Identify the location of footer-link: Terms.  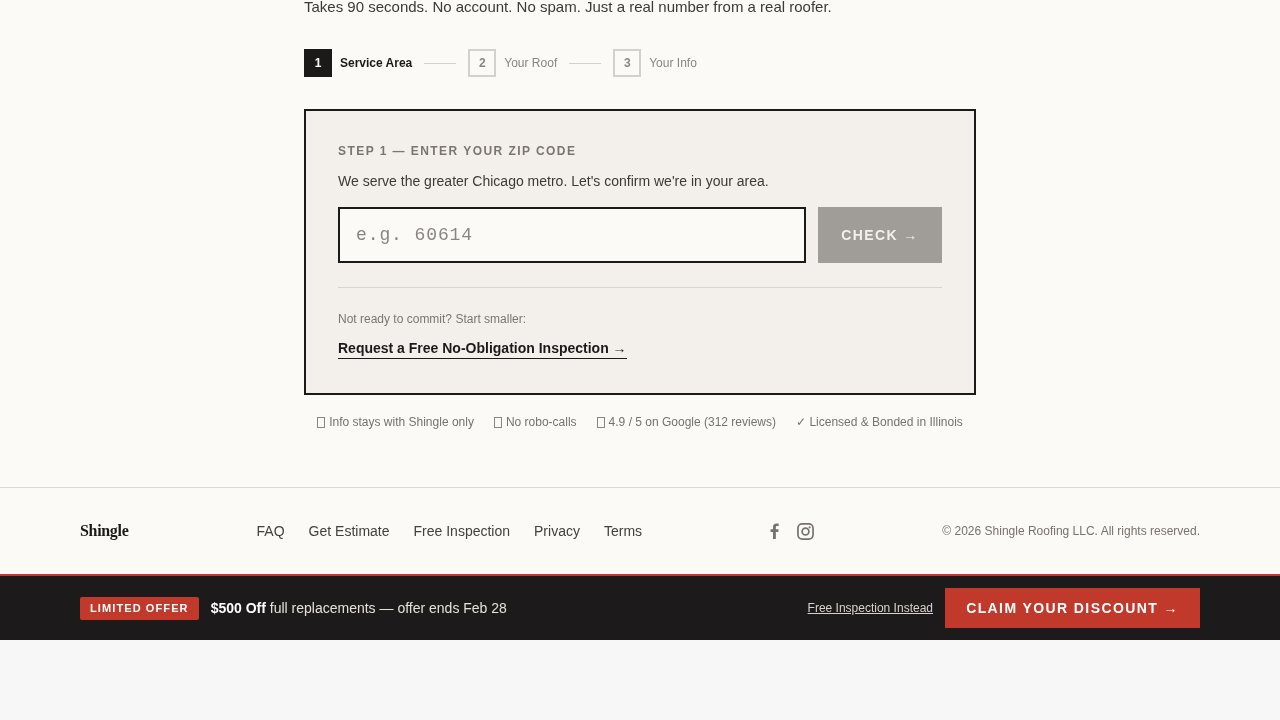
(623, 531).